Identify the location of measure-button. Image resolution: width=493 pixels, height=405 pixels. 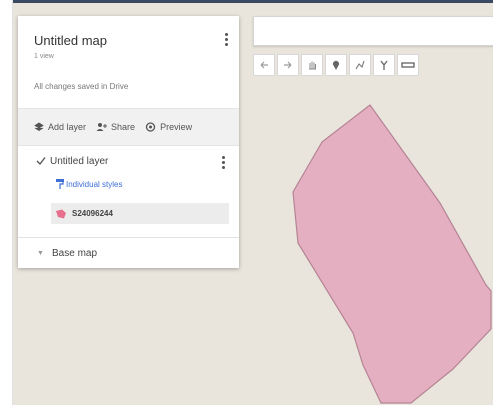
(408, 65).